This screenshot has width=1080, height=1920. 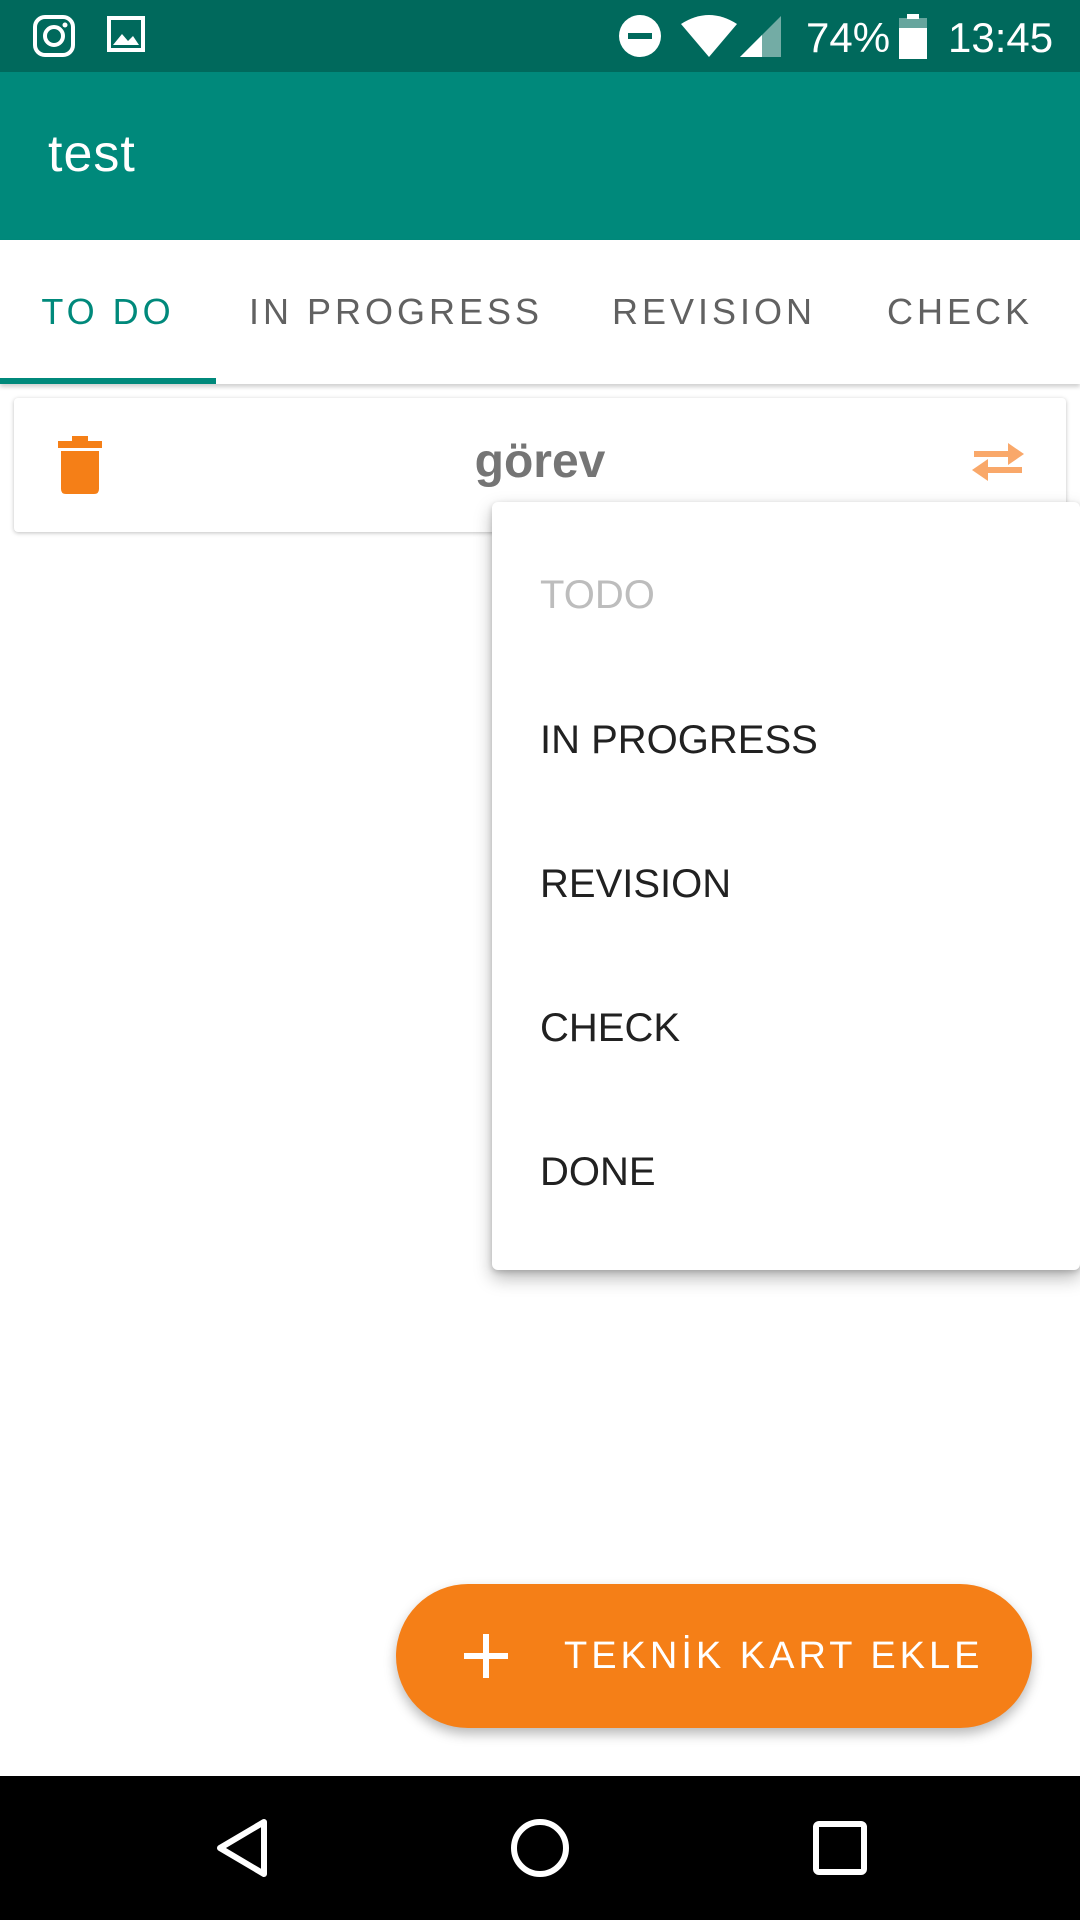 I want to click on navigation-bar, so click(x=540, y=1848).